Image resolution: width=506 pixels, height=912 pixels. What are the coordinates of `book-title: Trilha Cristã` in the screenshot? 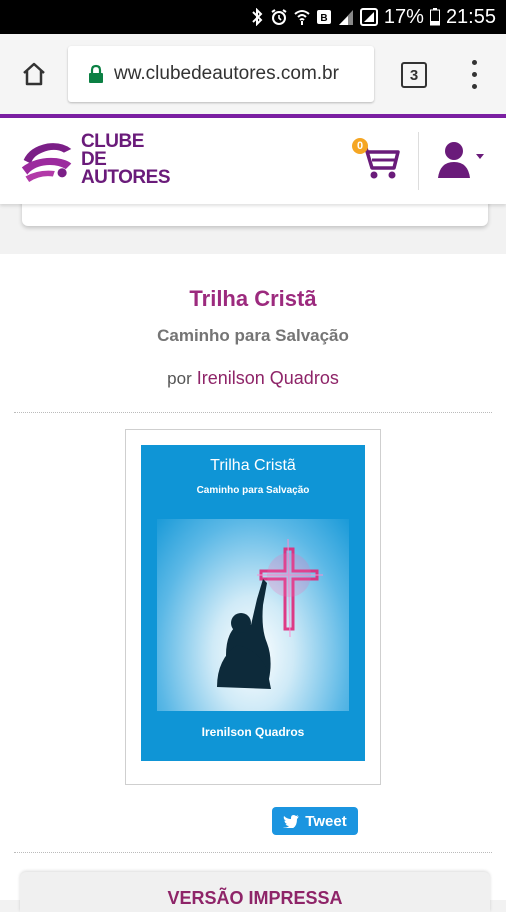 It's located at (253, 298).